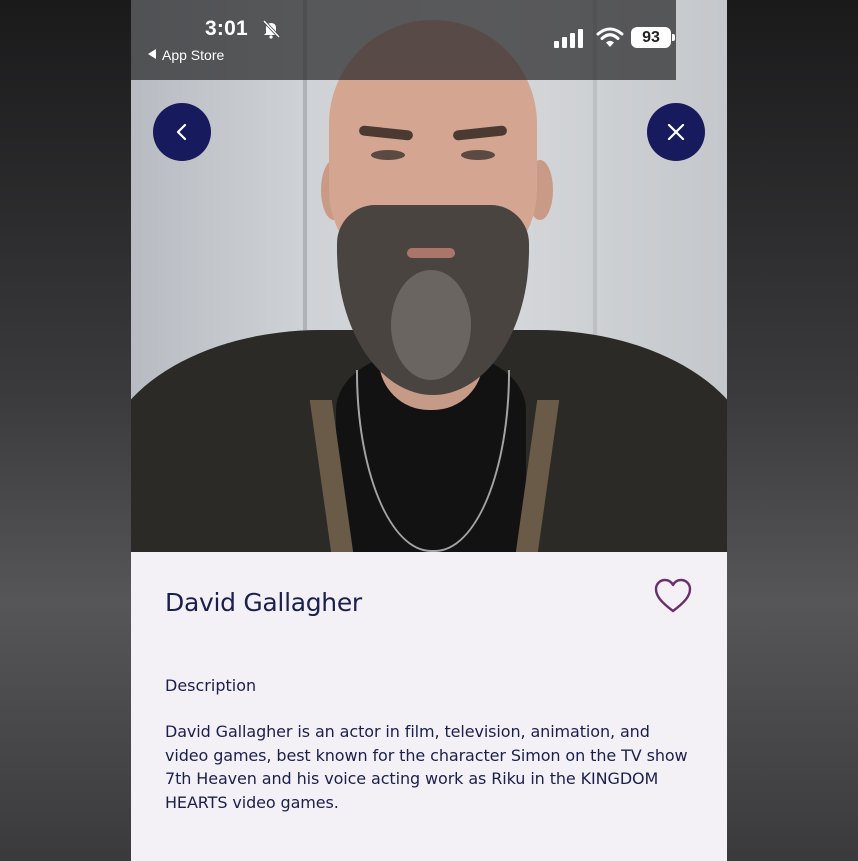 This screenshot has height=861, width=858. Describe the element at coordinates (403, 40) in the screenshot. I see `status-bar: 3:01 App Store 93` at that location.